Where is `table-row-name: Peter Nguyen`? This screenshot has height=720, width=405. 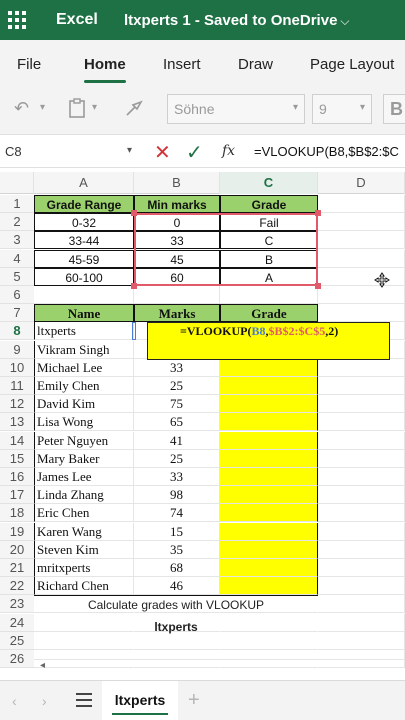 table-row-name: Peter Nguyen is located at coordinates (84, 441).